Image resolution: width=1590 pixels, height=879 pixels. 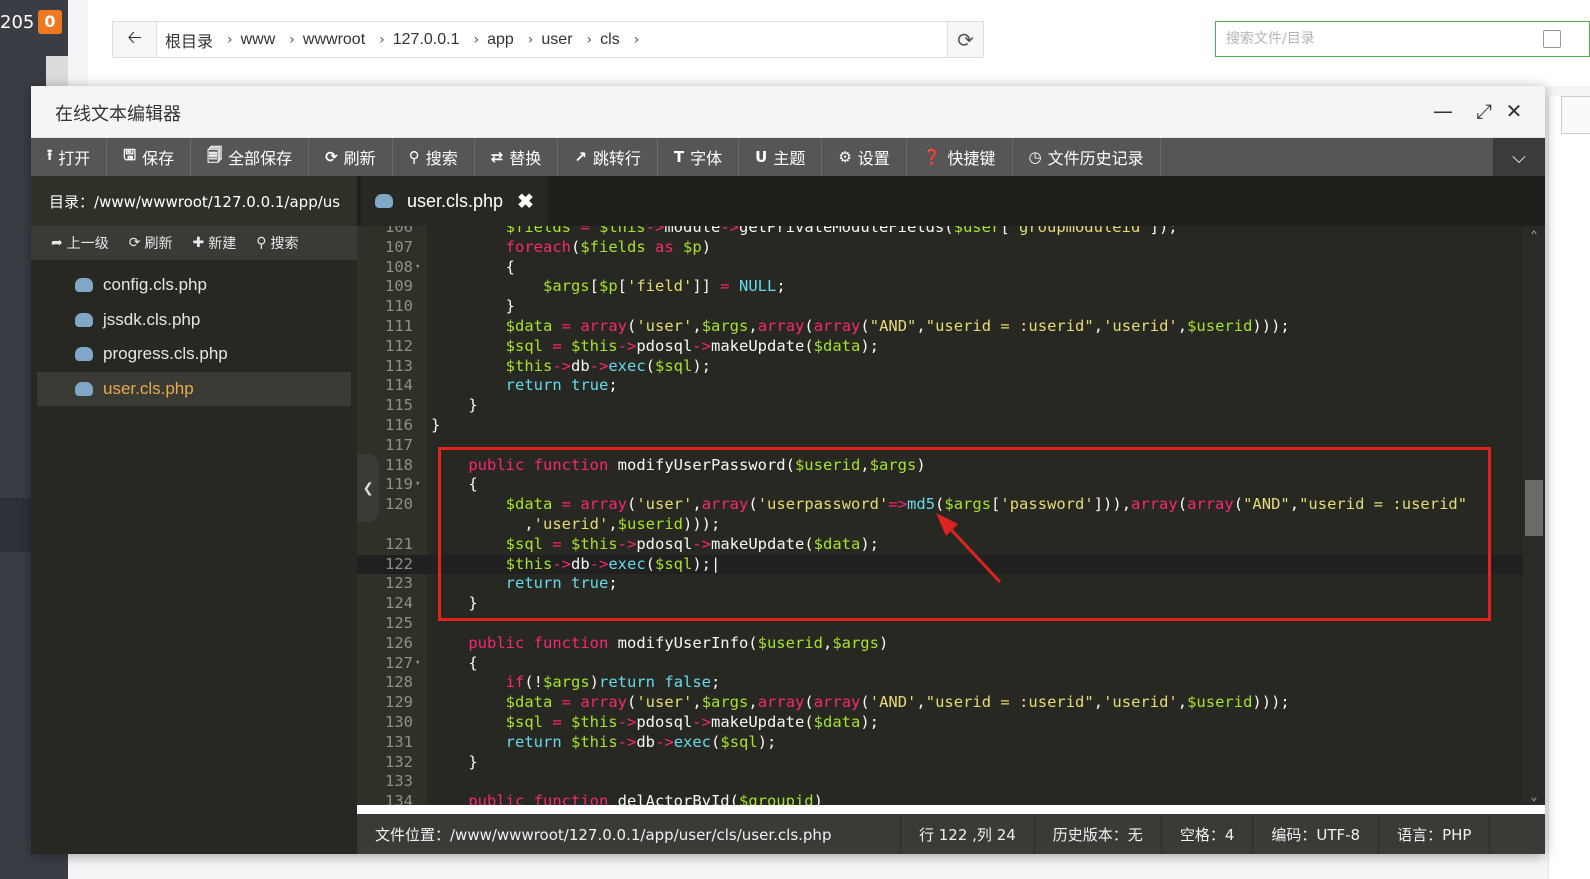 What do you see at coordinates (399, 623) in the screenshot?
I see `code-line: 125` at bounding box center [399, 623].